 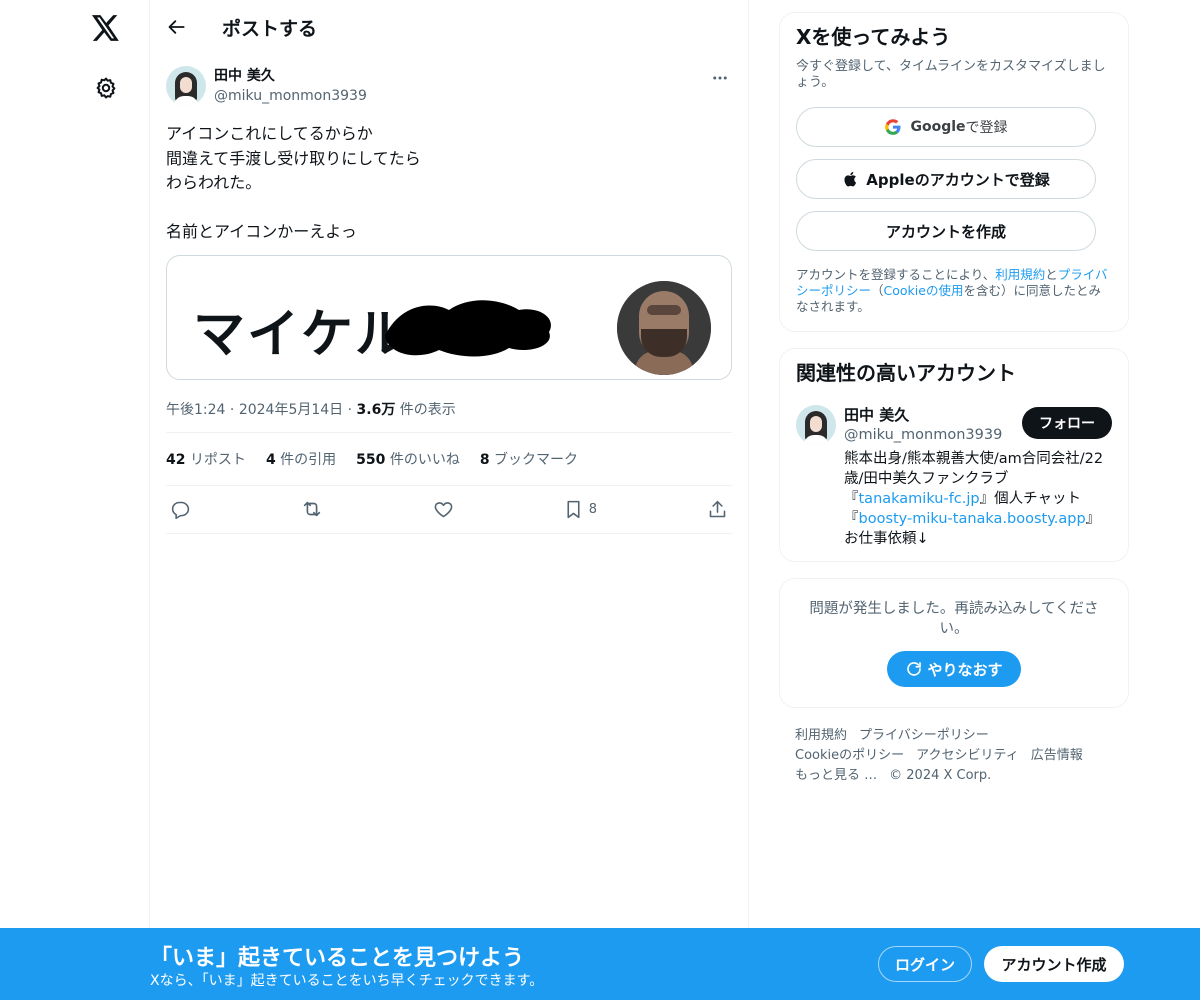 I want to click on google-icon, so click(x=893, y=127).